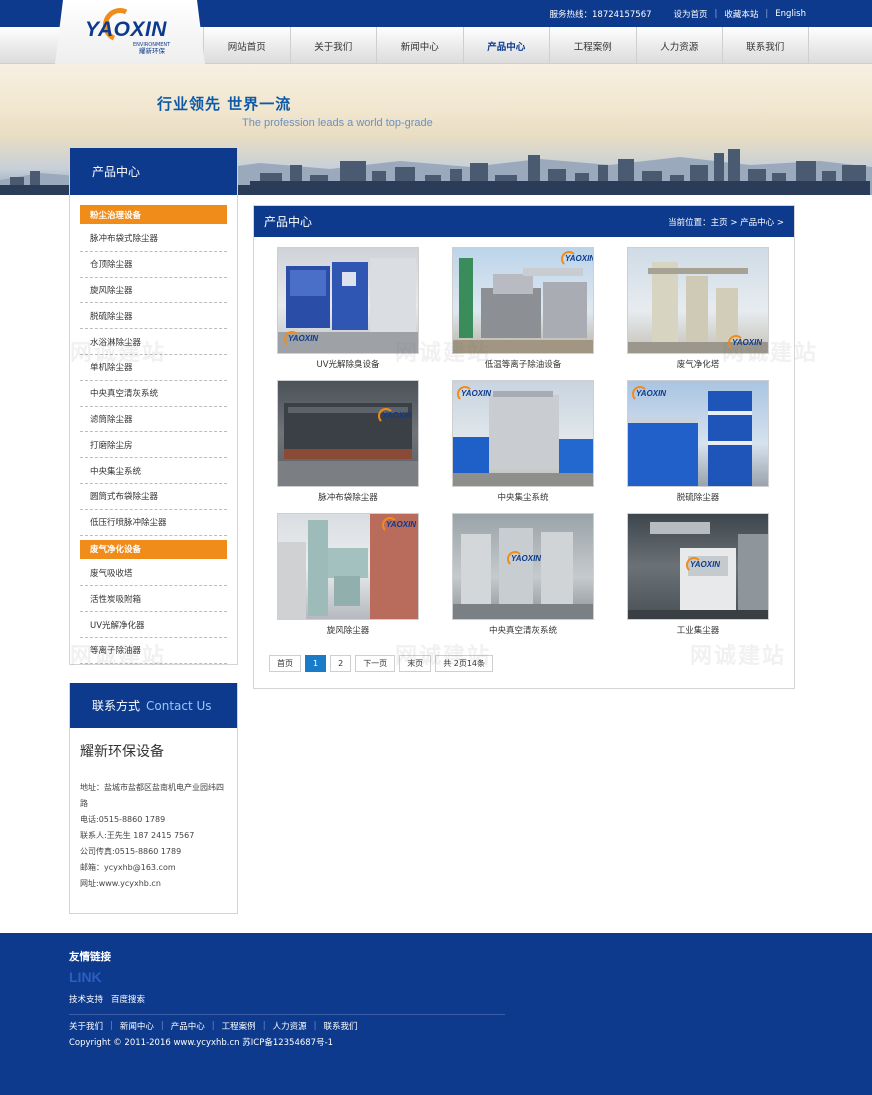 The image size is (872, 1095). Describe the element at coordinates (224, 104) in the screenshot. I see `banner-title: 行业领先 世界一流` at that location.